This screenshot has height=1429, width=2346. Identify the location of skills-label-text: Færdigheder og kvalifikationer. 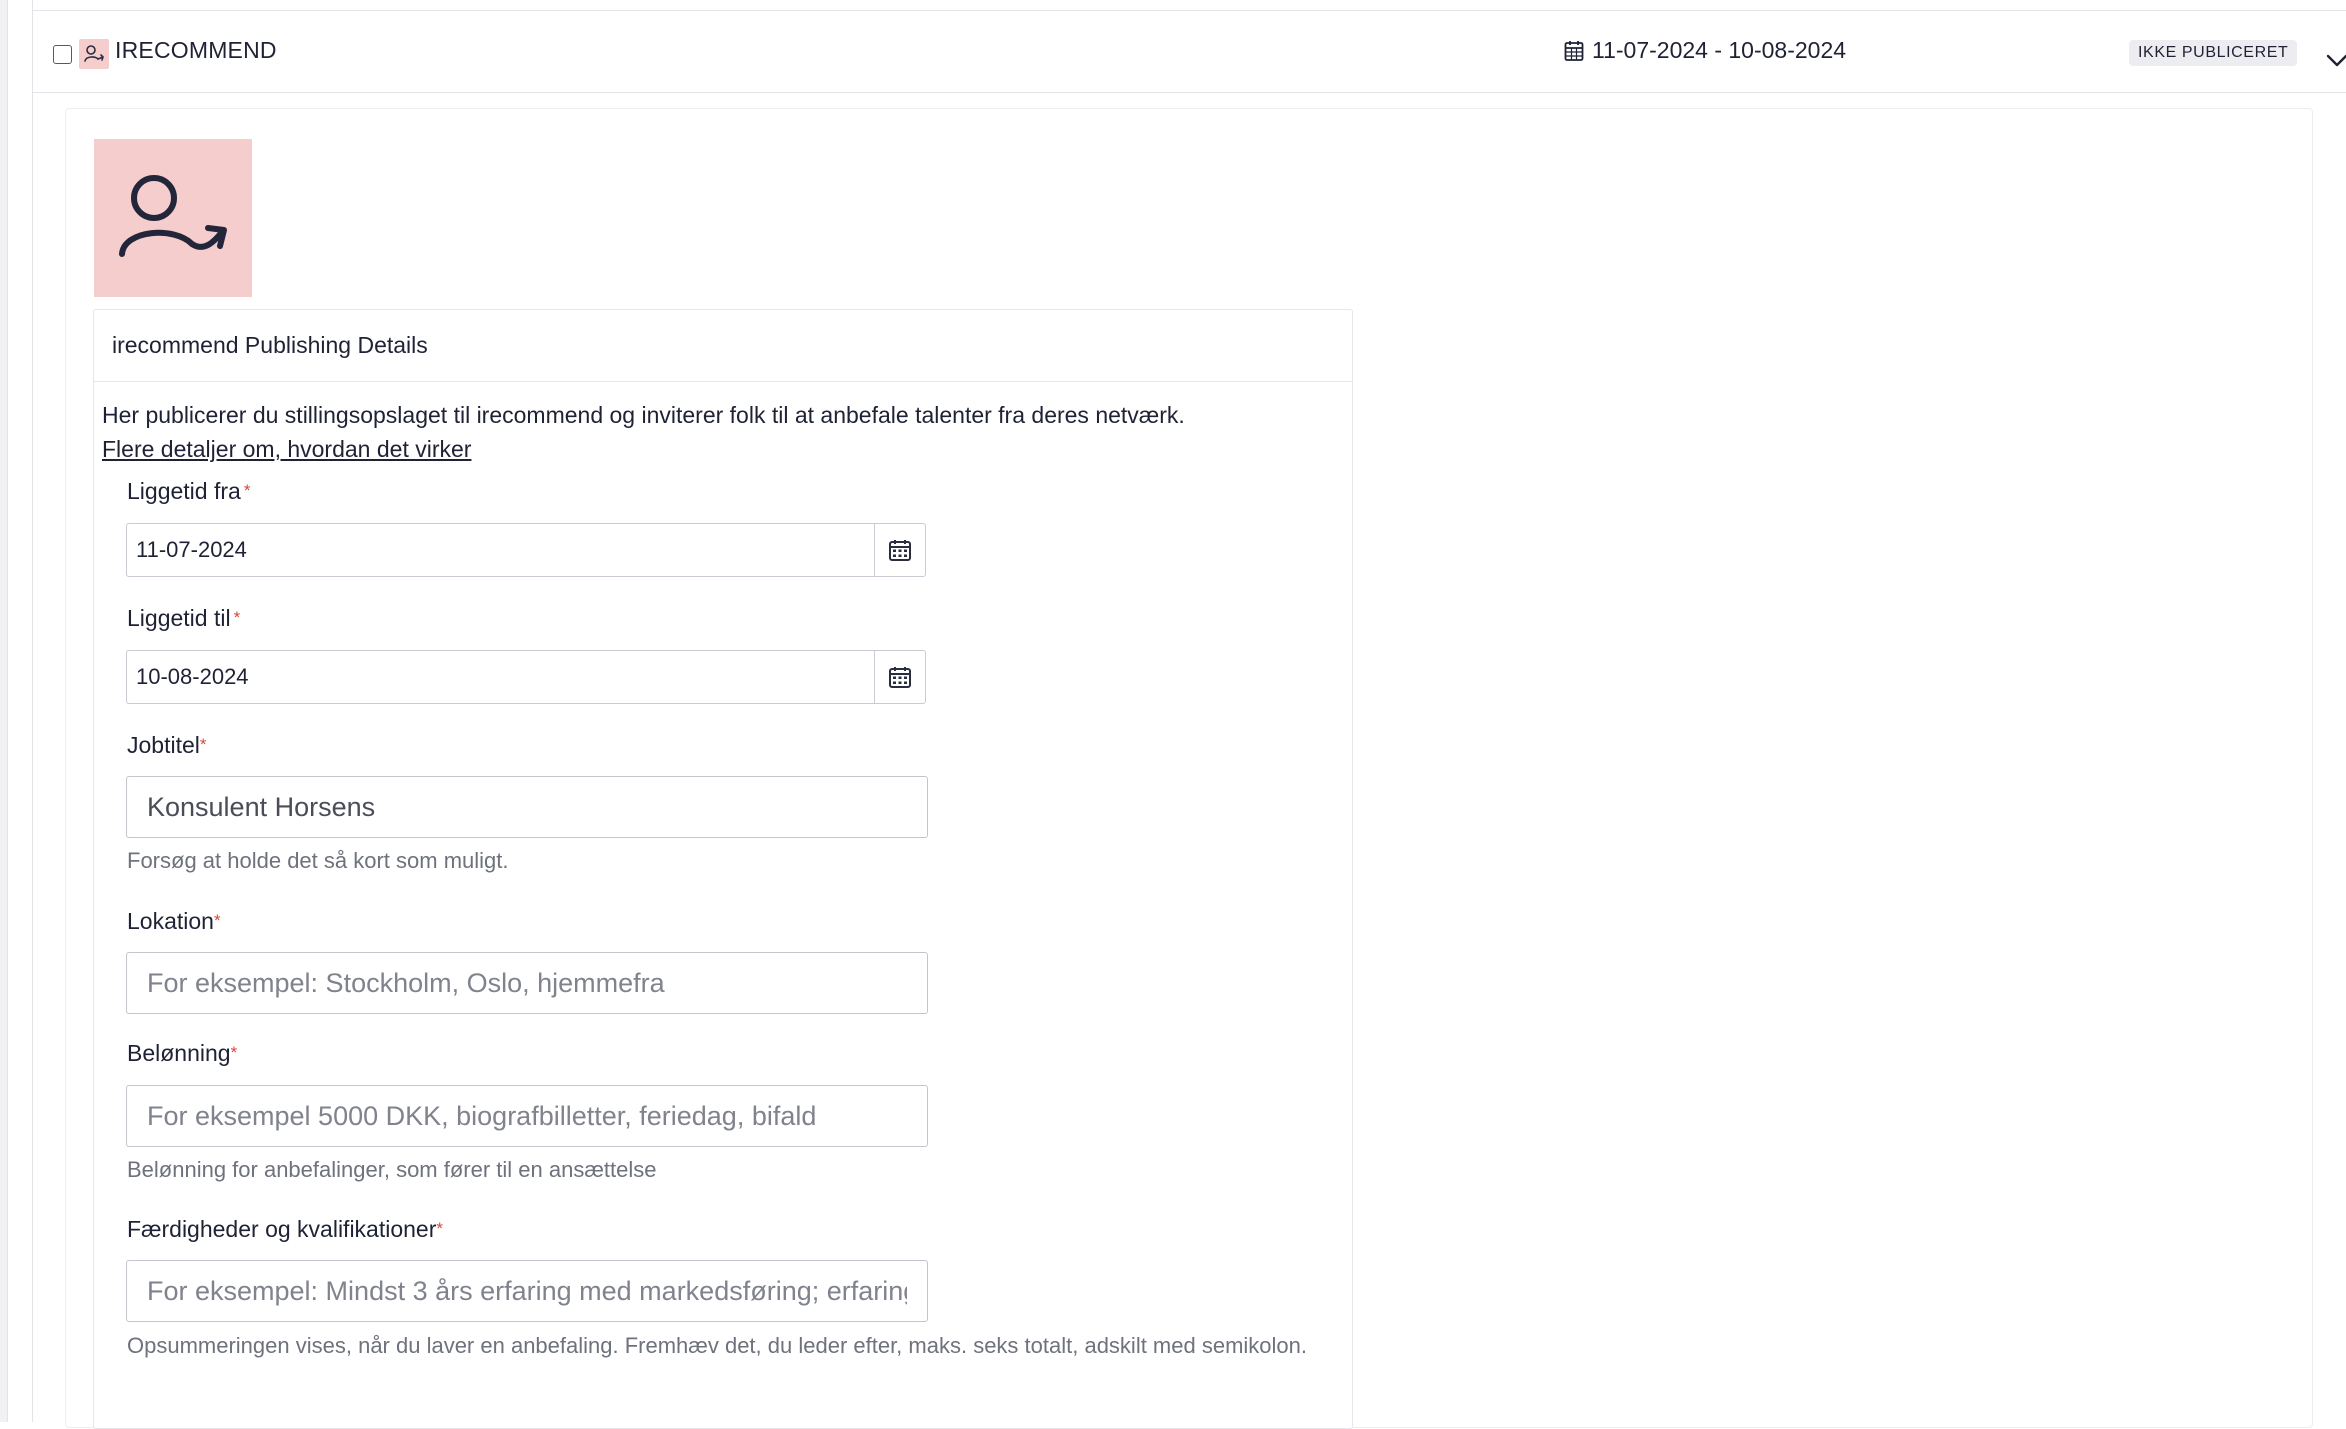
(282, 1229).